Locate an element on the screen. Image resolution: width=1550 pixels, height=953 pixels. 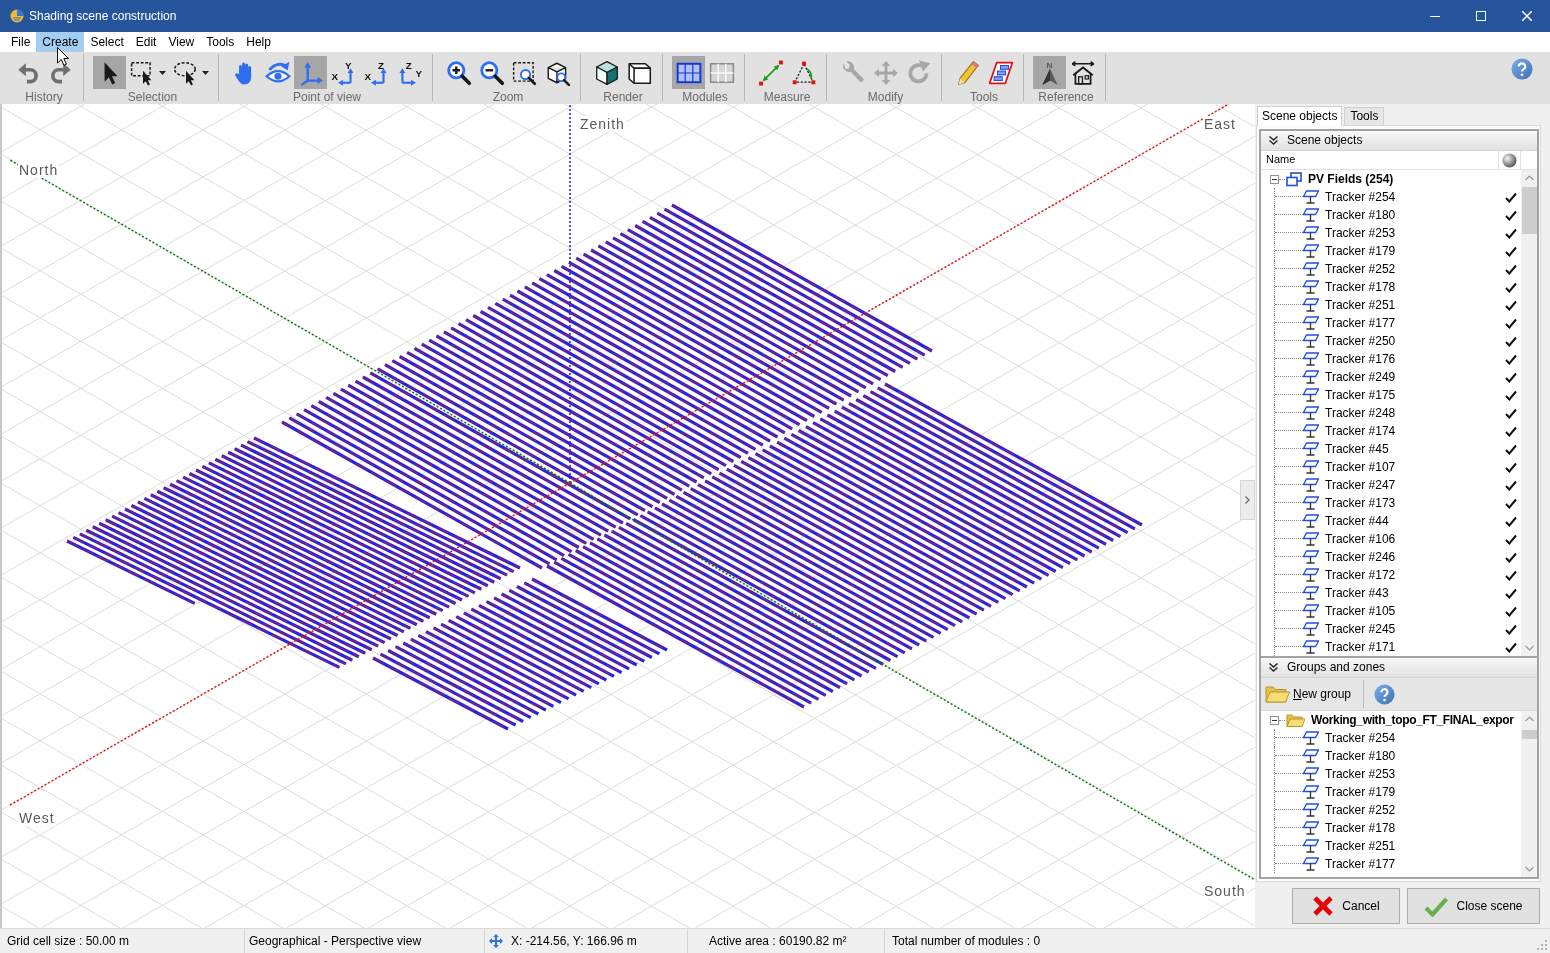
menu-item: File is located at coordinates (21, 42).